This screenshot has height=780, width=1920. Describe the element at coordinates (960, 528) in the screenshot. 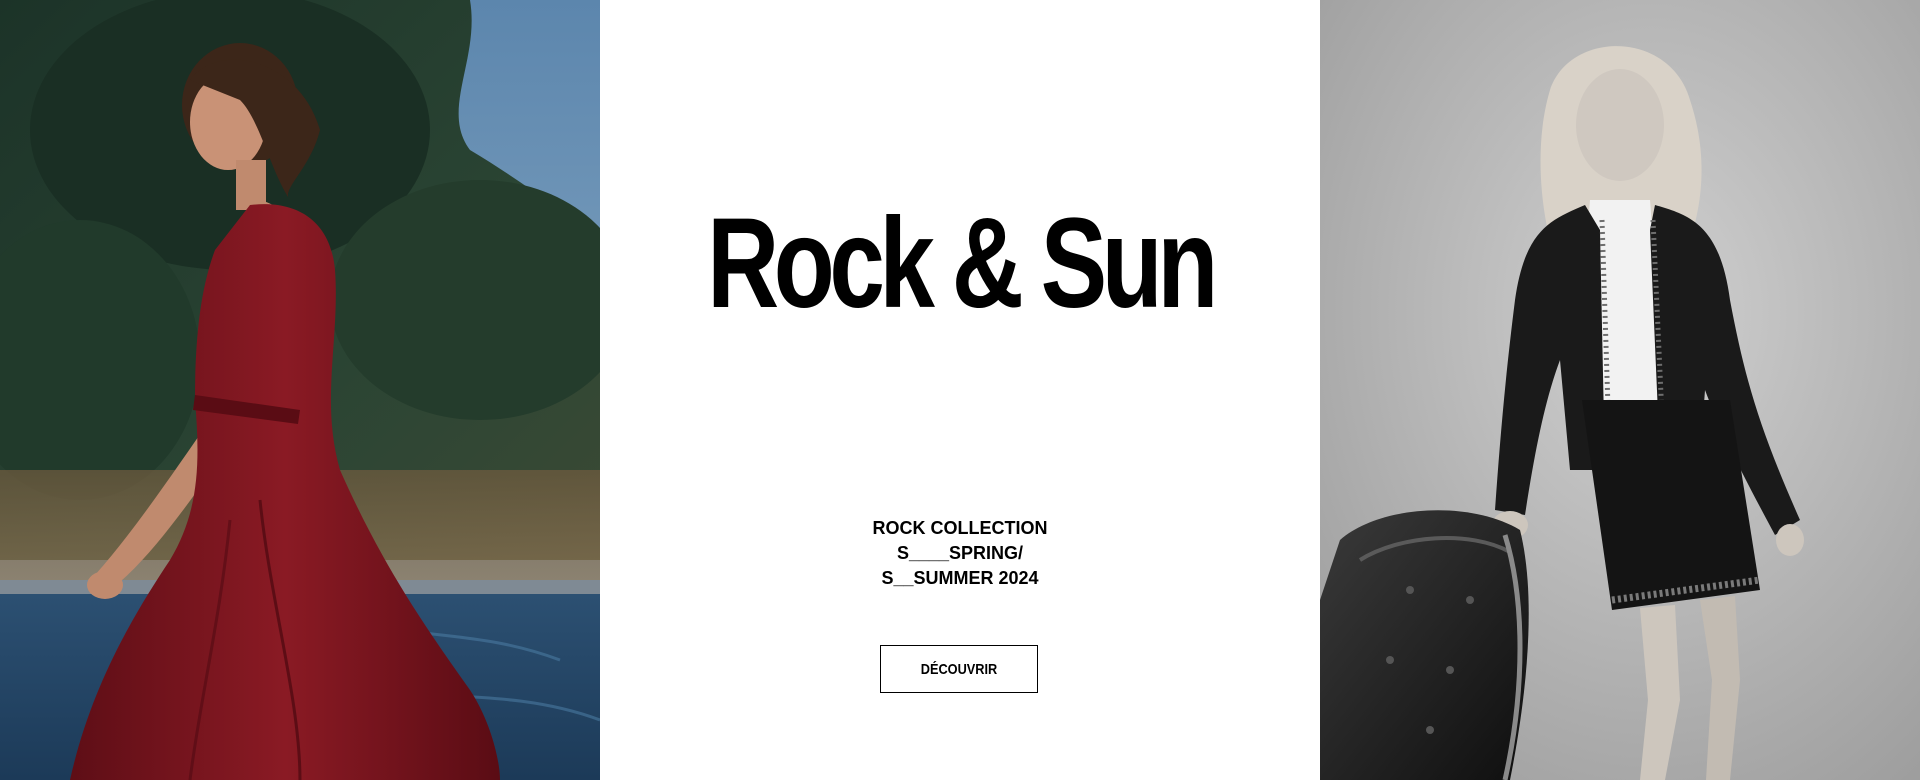

I see `collection-line: ROCK COLLECTION` at that location.